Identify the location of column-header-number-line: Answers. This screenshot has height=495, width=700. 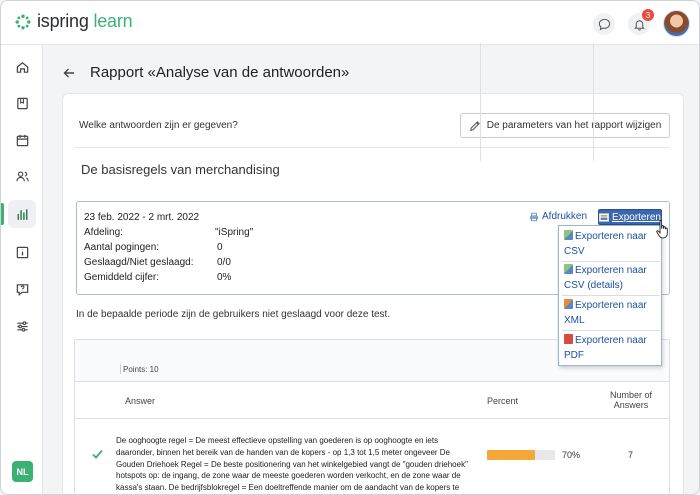
(631, 405).